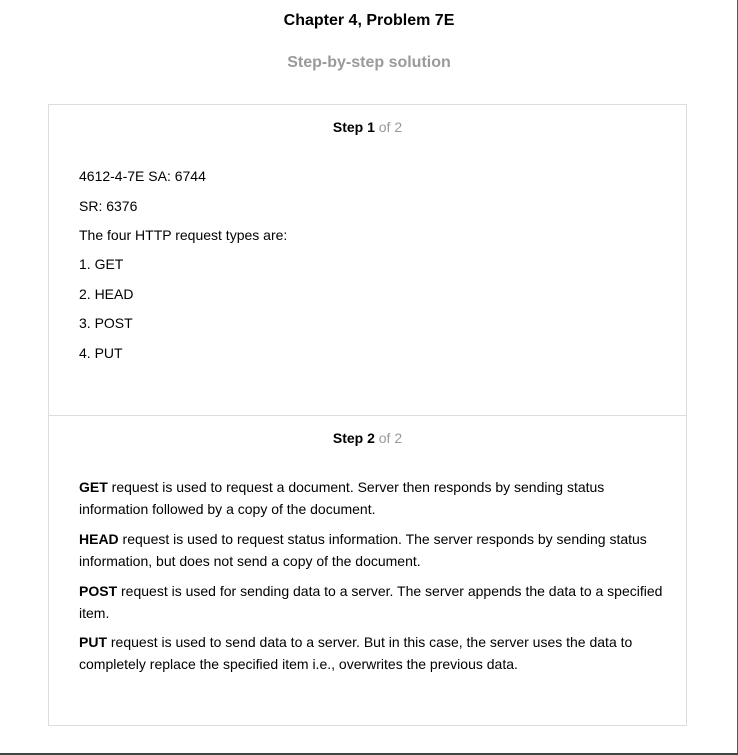 This screenshot has height=755, width=738. I want to click on step-1-line: SR: 6376, so click(108, 206).